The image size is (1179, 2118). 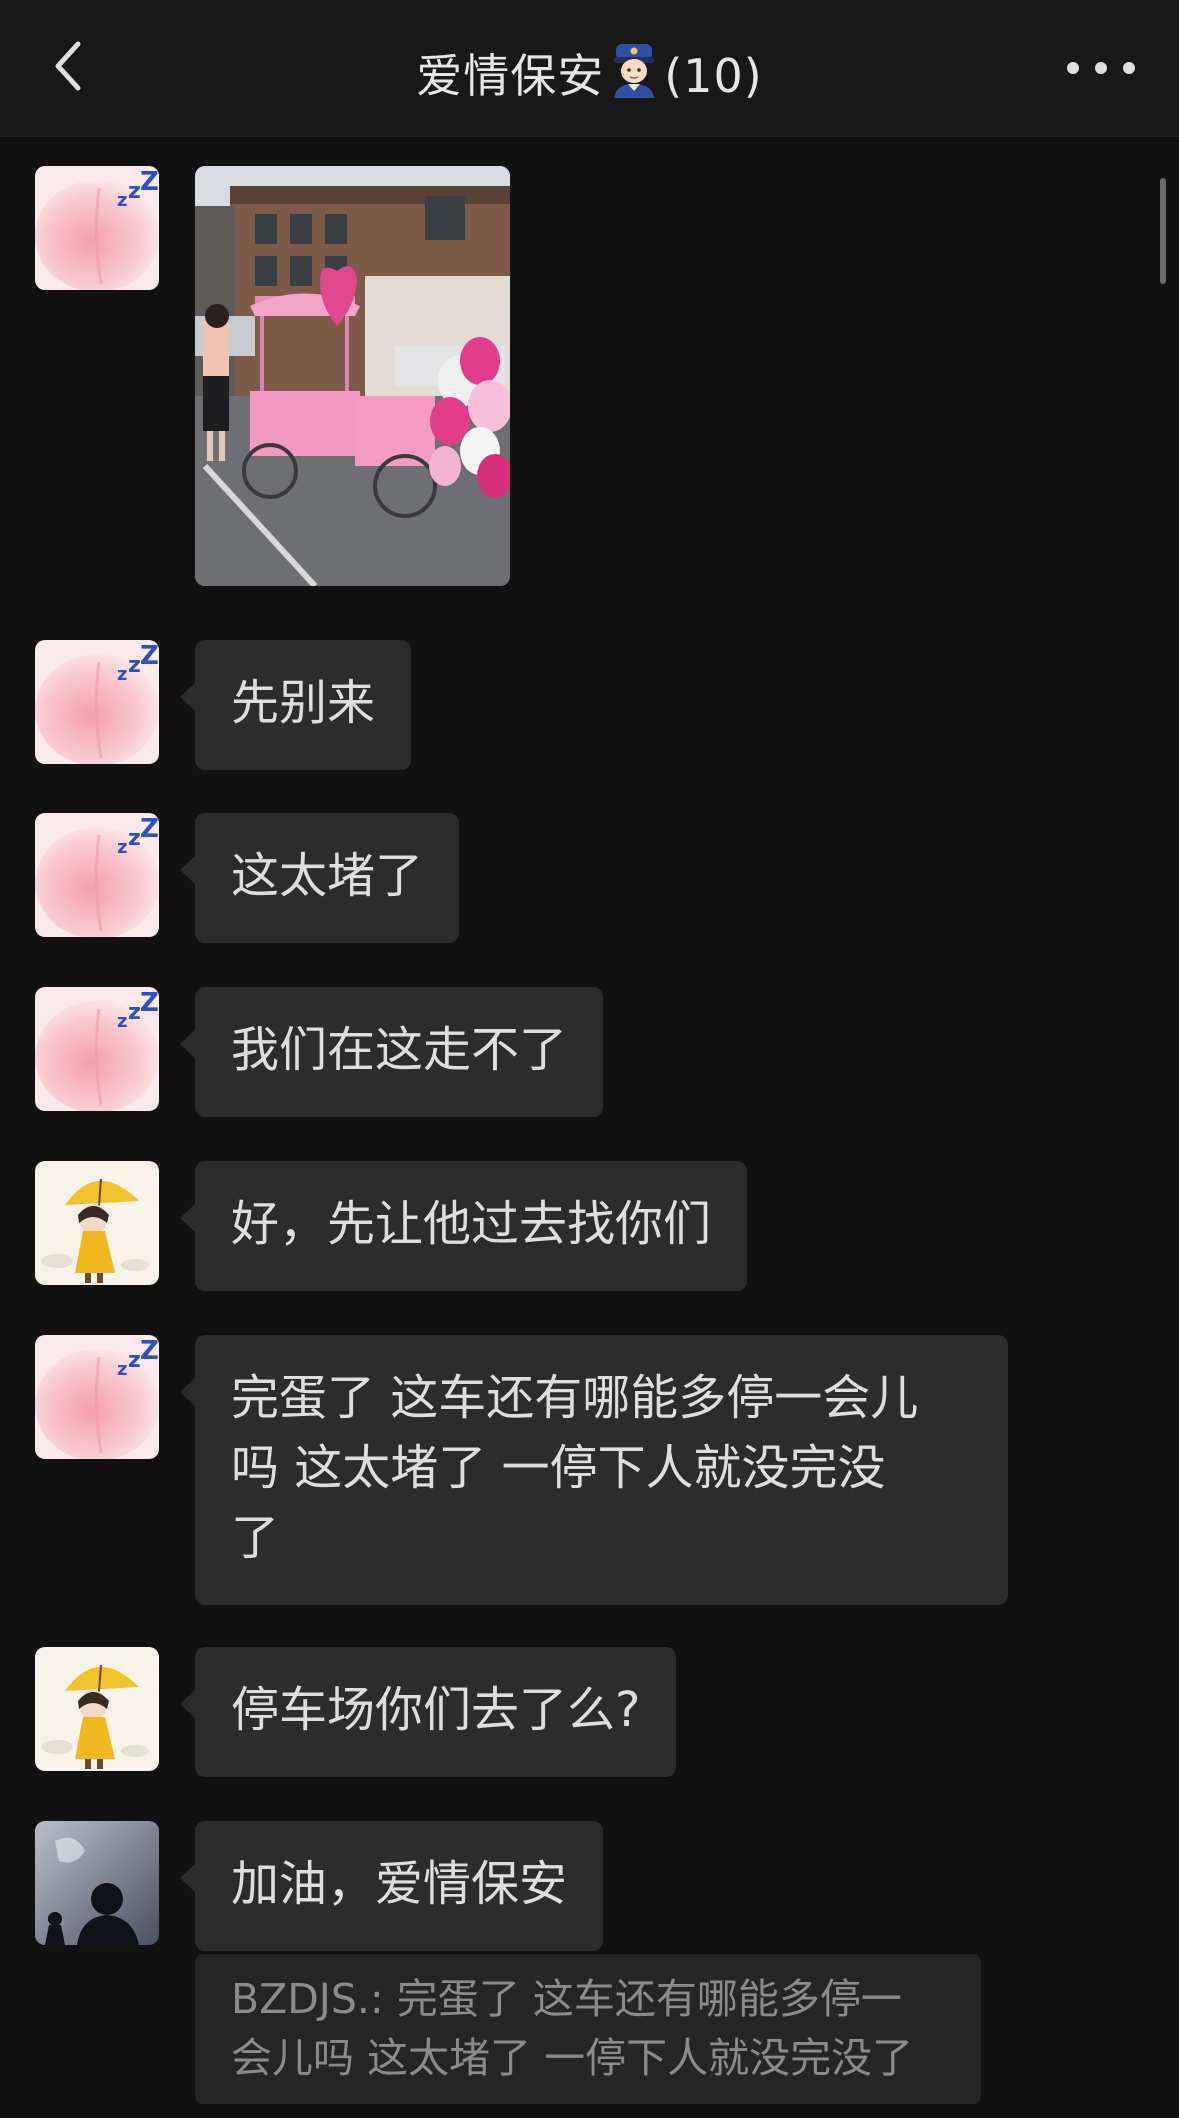 What do you see at coordinates (572, 2058) in the screenshot?
I see `quote-text-line: 会儿吗 这太堵了 一停下人就没完没了` at bounding box center [572, 2058].